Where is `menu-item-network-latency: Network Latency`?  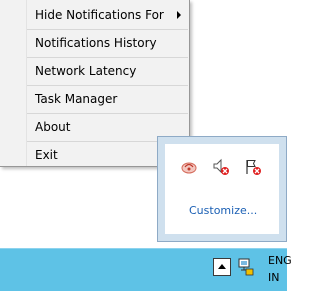
menu-item-network-latency: Network Latency is located at coordinates (94, 71).